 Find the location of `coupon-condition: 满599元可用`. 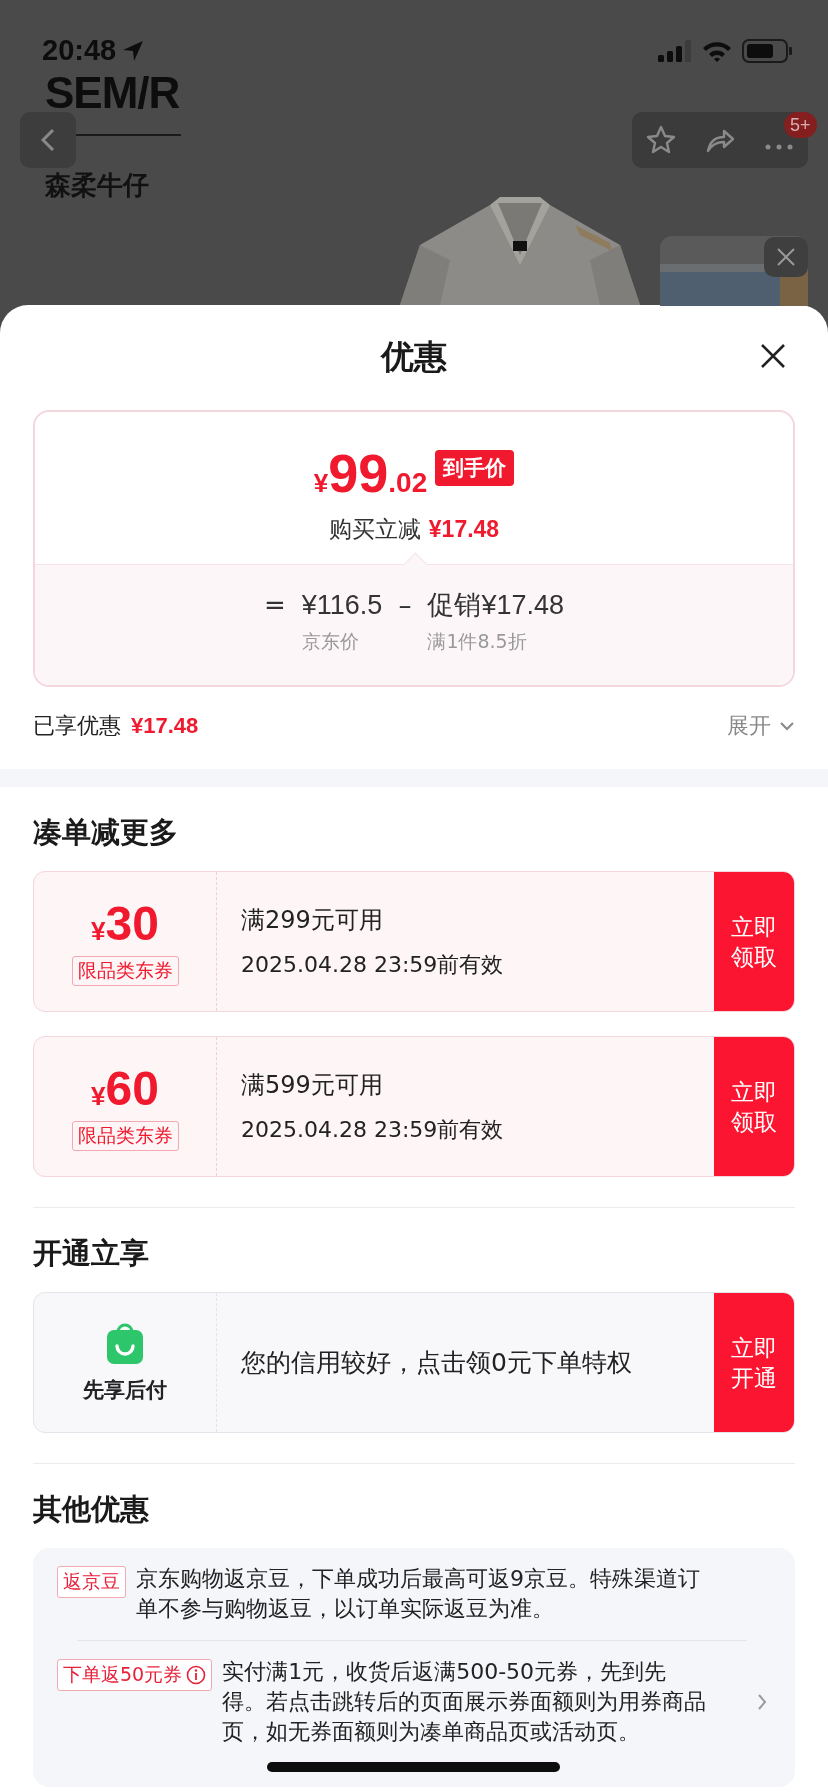

coupon-condition: 满599元可用 is located at coordinates (312, 1085).